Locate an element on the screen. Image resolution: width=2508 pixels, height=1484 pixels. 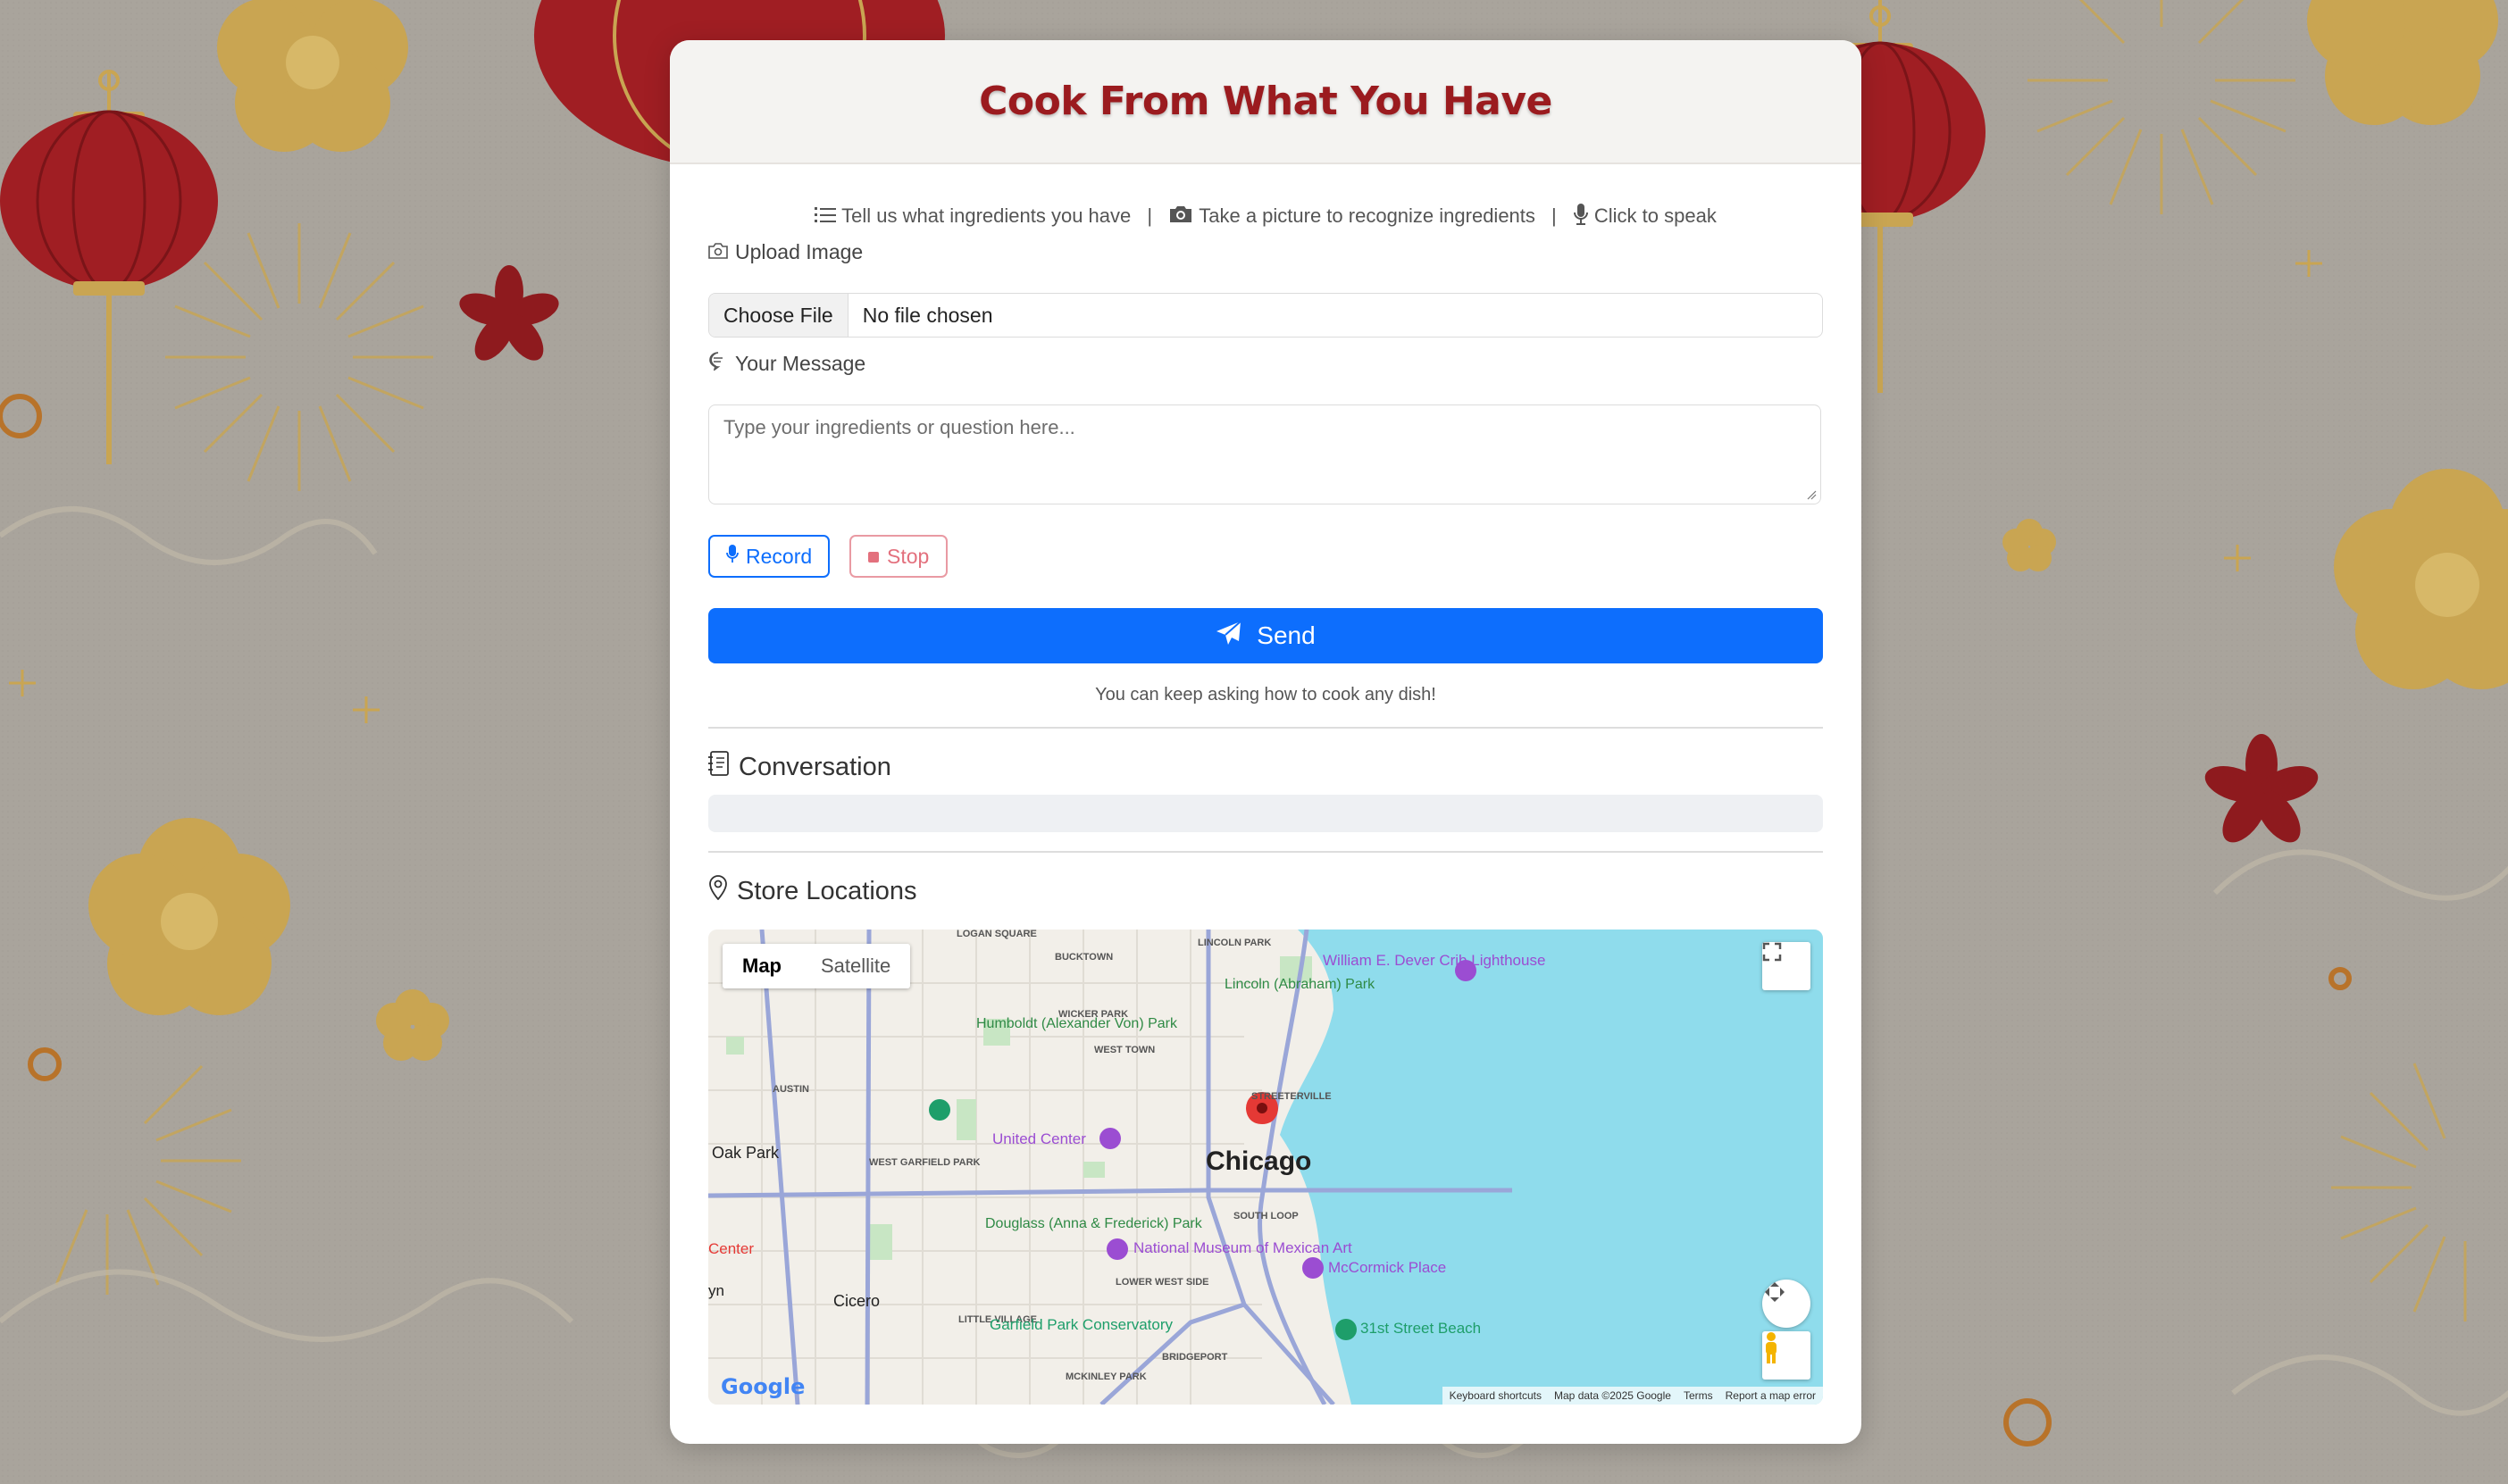
map-poi-label: Garfield Park Conservatory is located at coordinates (1082, 1324).